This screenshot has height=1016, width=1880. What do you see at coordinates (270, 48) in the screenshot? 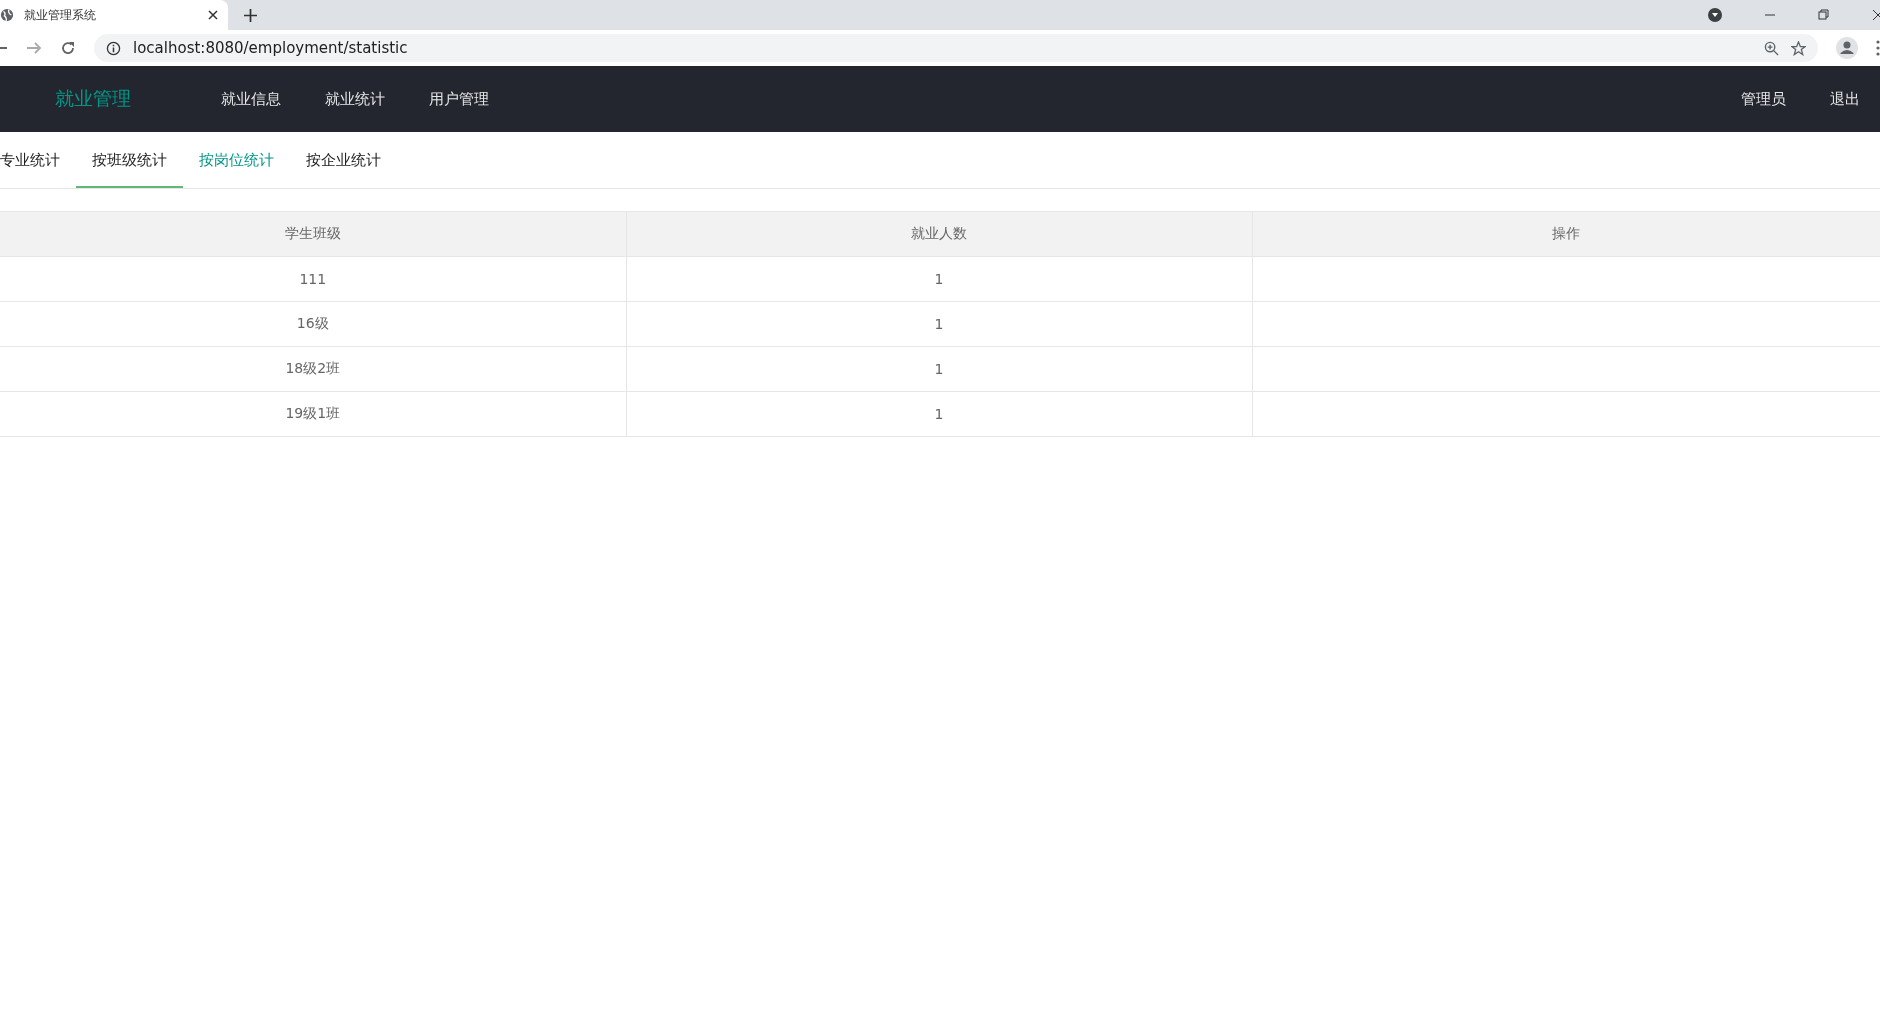
I see `url-text: localhost:8080/employment/statistic` at bounding box center [270, 48].